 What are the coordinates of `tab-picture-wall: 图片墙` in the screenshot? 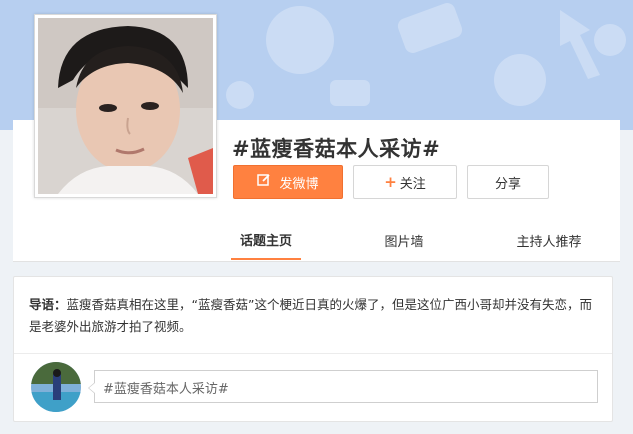 It's located at (404, 240).